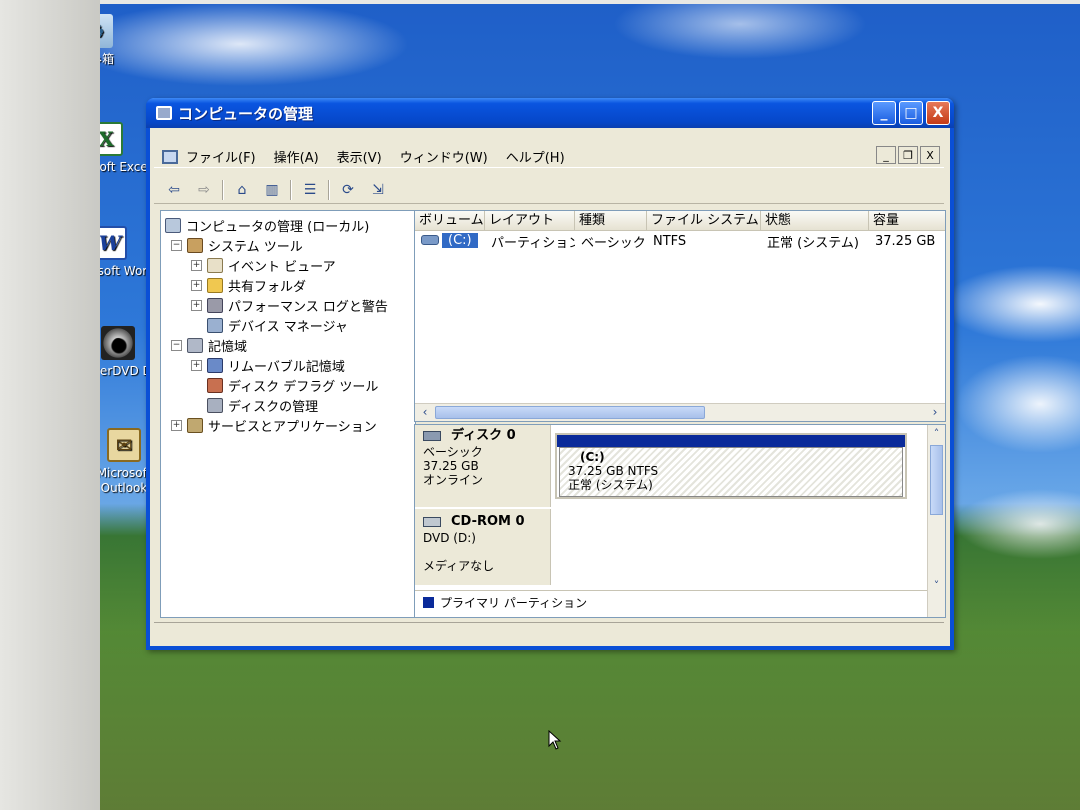 This screenshot has height=810, width=1080. I want to click on volume-cell: (C:), so click(449, 240).